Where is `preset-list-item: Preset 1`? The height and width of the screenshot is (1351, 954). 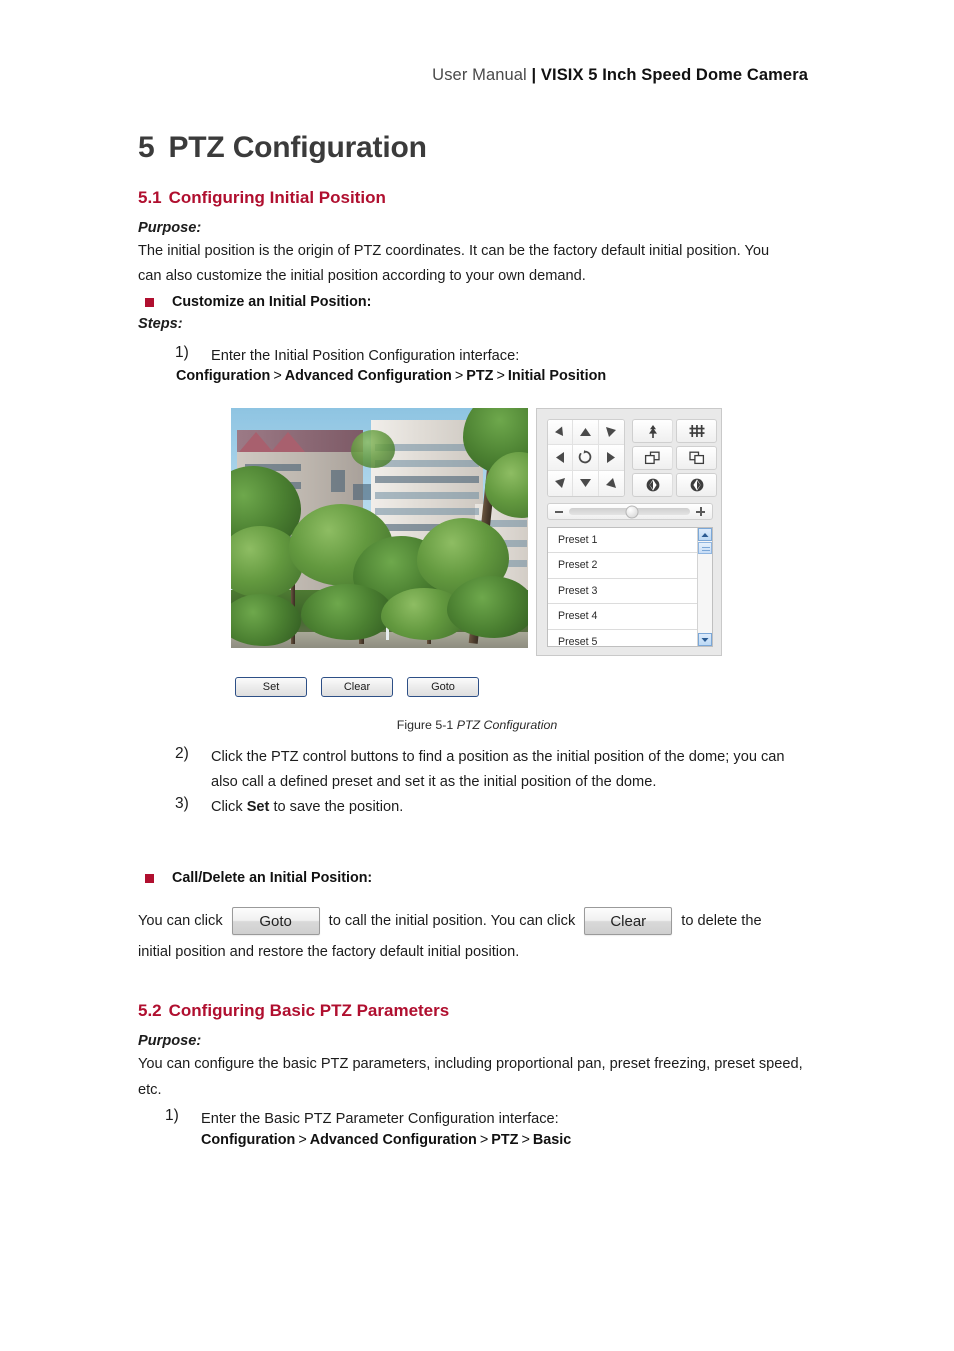
preset-list-item: Preset 1 is located at coordinates (622, 541).